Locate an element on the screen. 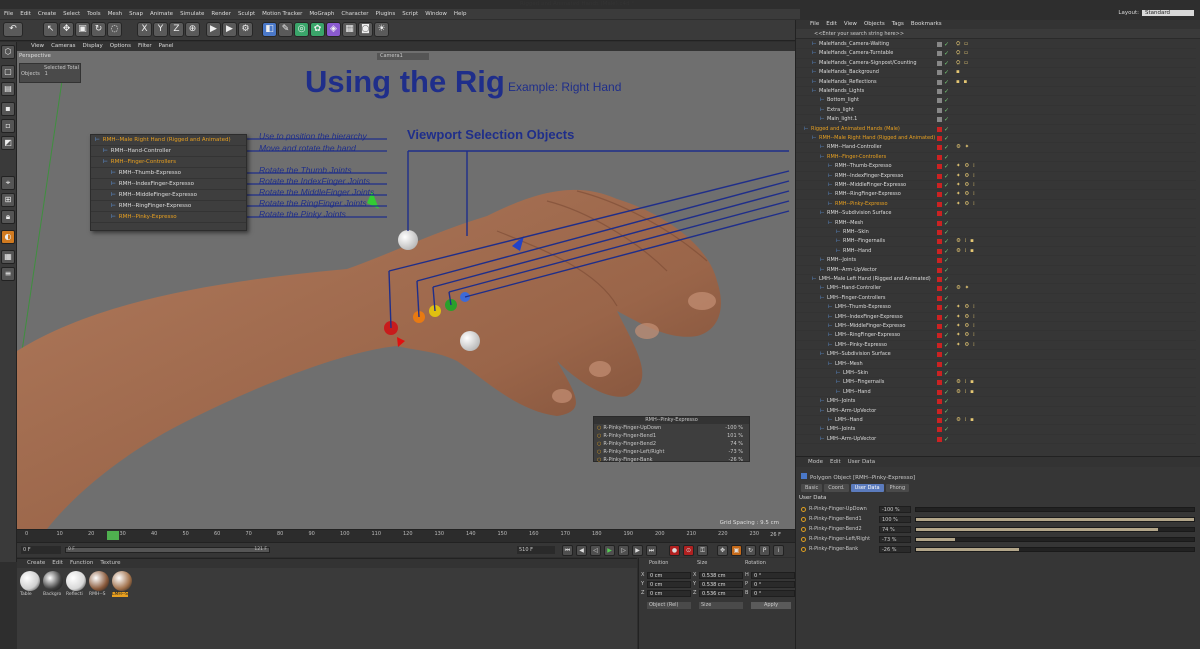 The height and width of the screenshot is (649, 1200). rotation-field: 0 ° is located at coordinates (773, 575).